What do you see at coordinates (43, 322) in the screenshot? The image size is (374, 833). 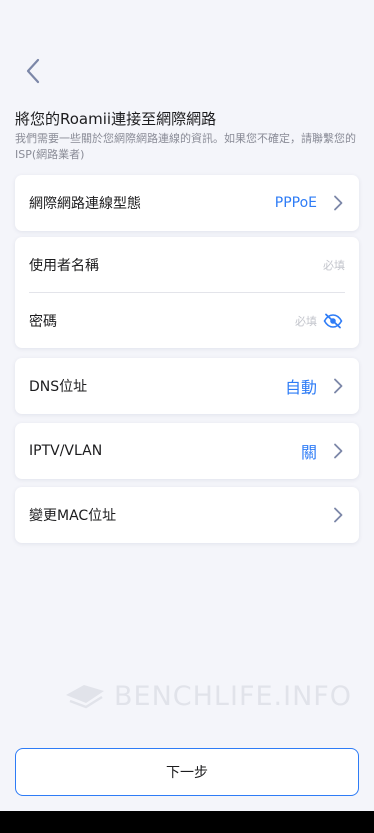 I see `password-label: 密碼` at bounding box center [43, 322].